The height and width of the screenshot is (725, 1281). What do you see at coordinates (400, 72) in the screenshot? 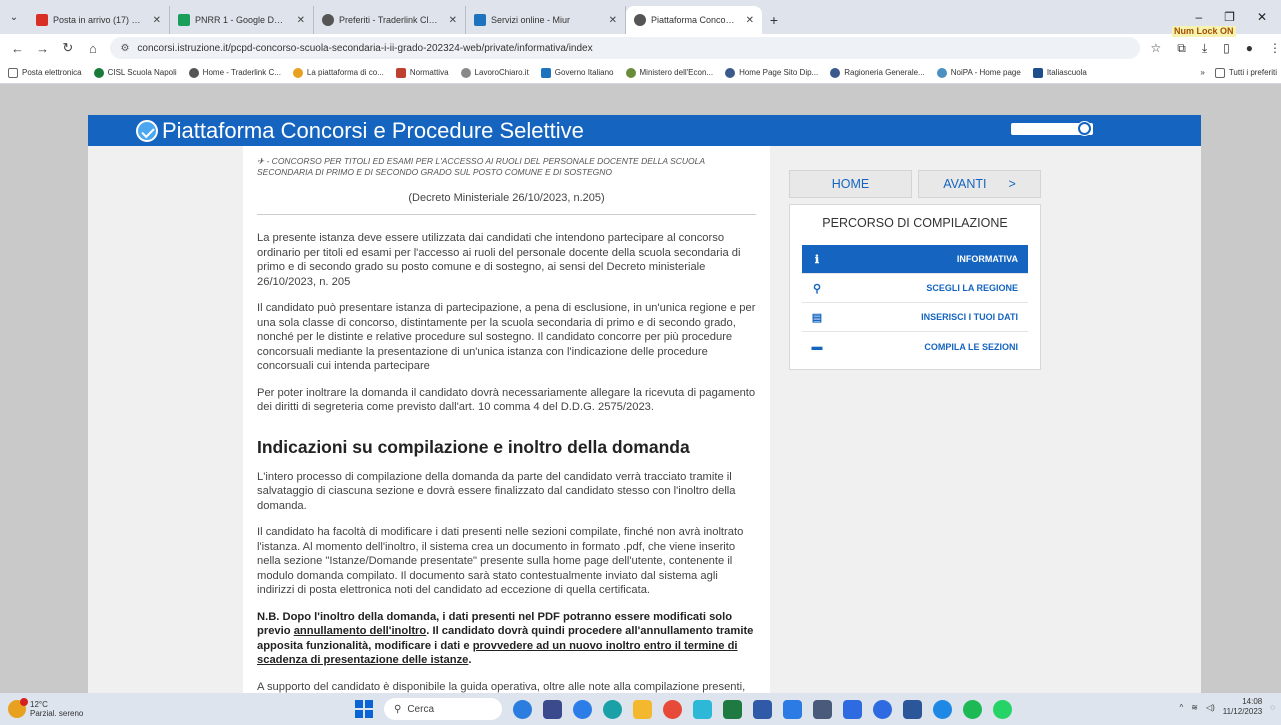
I see `normattiva-icon` at bounding box center [400, 72].